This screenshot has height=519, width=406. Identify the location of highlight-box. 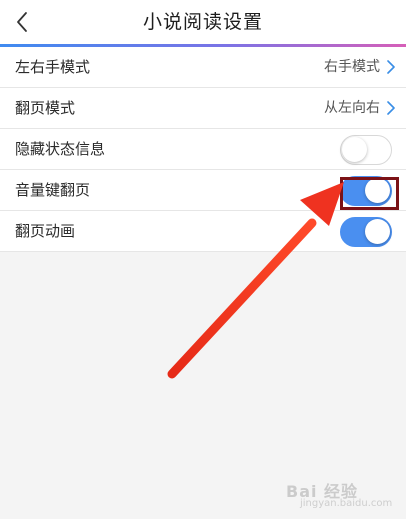
(369, 193).